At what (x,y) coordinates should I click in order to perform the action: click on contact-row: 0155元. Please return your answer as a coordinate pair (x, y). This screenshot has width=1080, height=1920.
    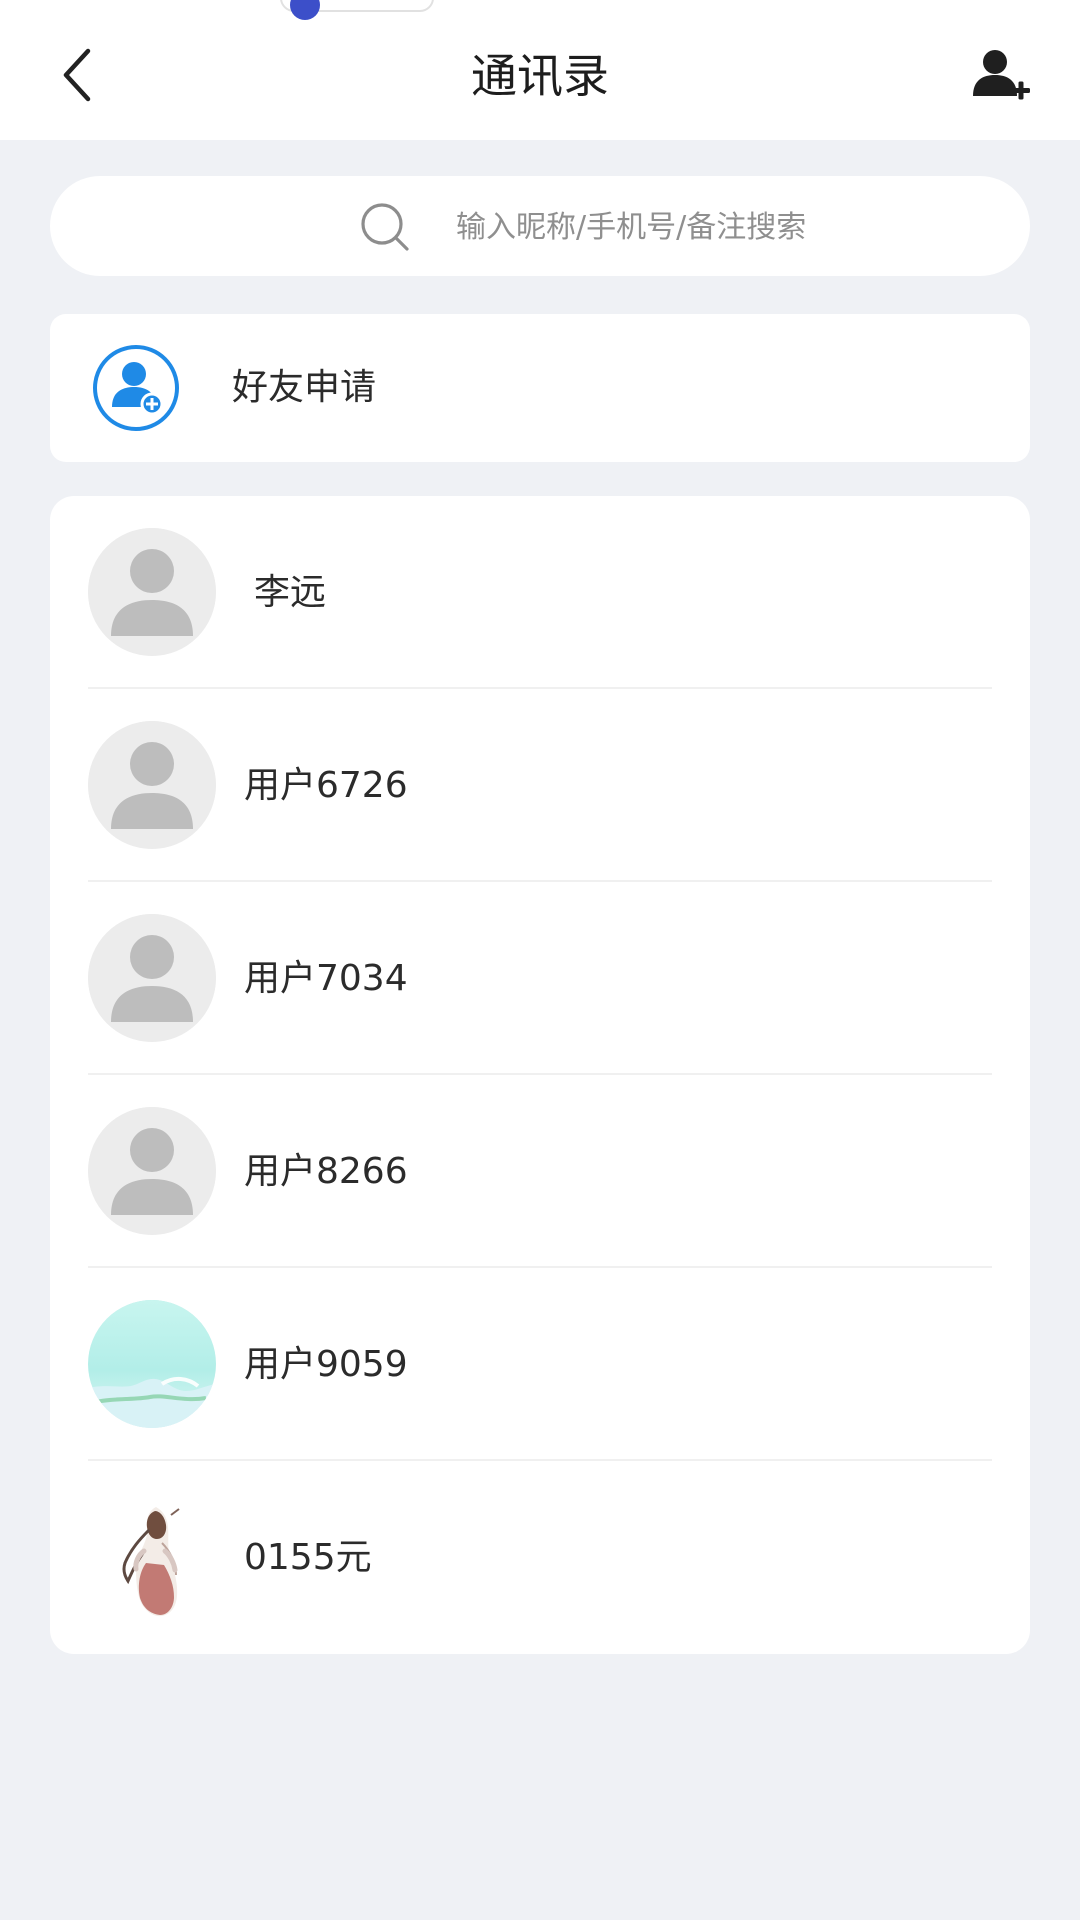
    Looking at the image, I should click on (540, 1557).